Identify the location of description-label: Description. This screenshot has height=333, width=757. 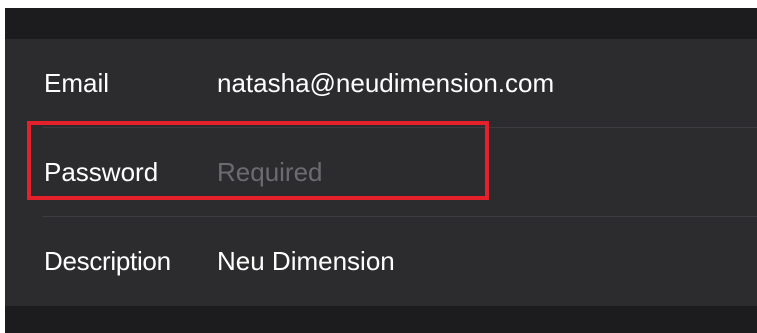
(107, 261).